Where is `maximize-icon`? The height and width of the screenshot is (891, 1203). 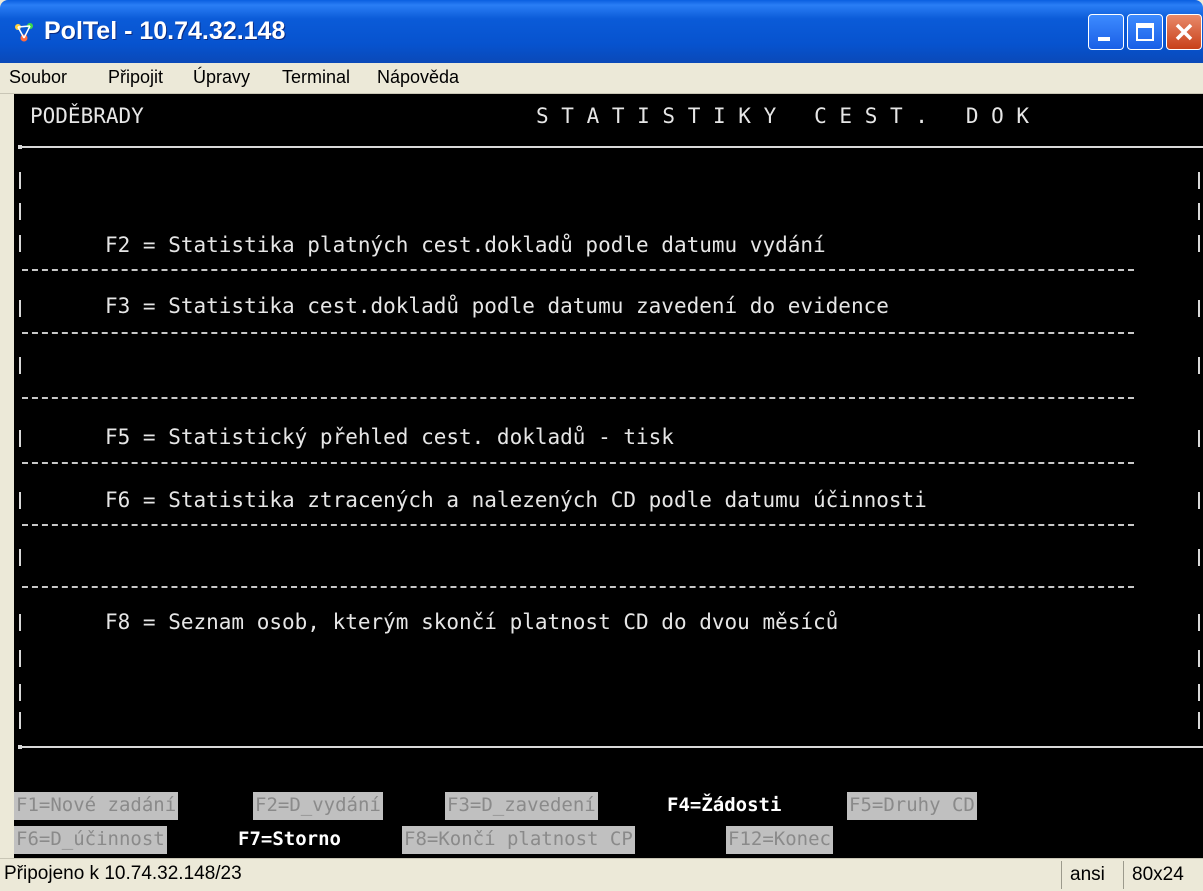 maximize-icon is located at coordinates (1145, 32).